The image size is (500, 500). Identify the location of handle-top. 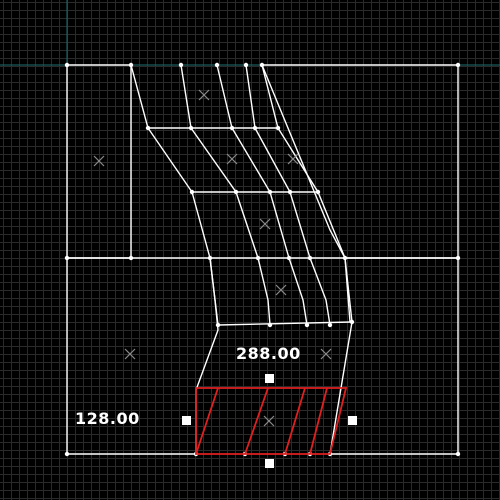
(269, 378).